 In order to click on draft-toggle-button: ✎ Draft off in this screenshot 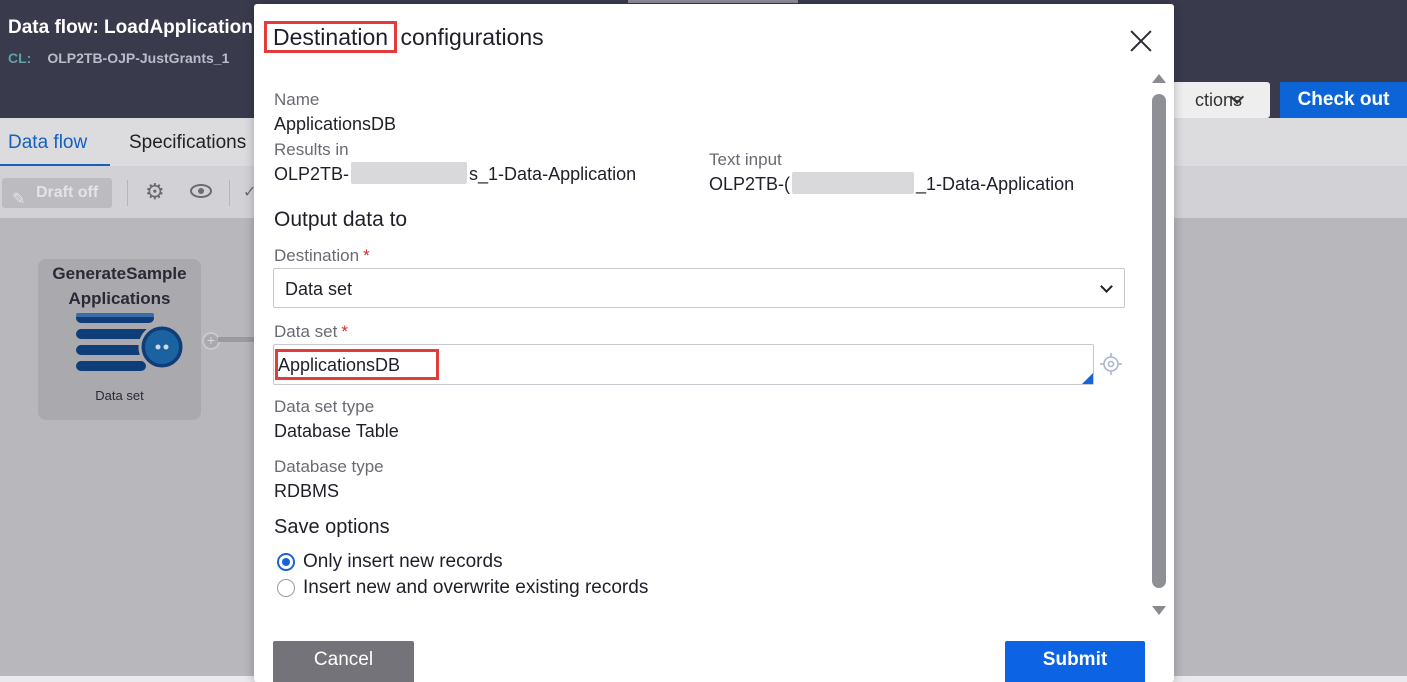, I will do `click(57, 193)`.